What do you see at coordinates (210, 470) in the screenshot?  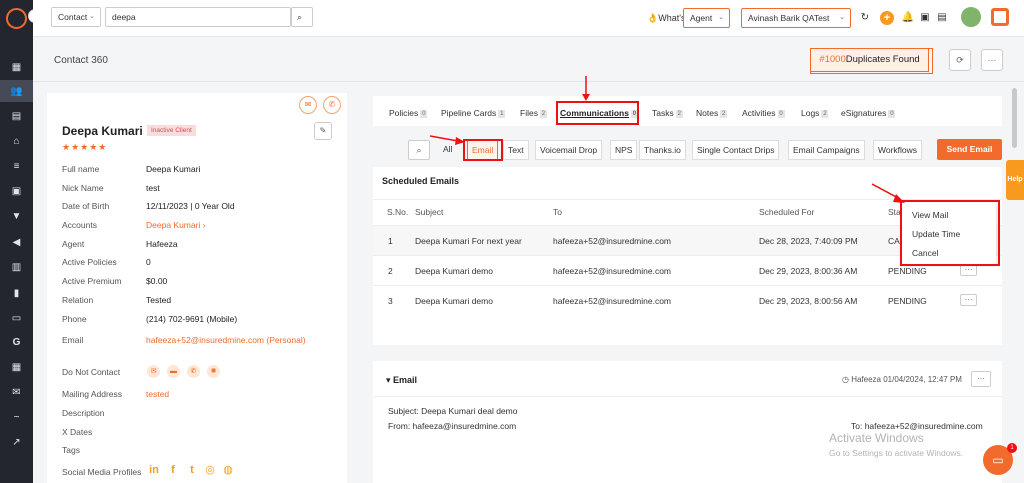 I see `instagram-icon: ◎` at bounding box center [210, 470].